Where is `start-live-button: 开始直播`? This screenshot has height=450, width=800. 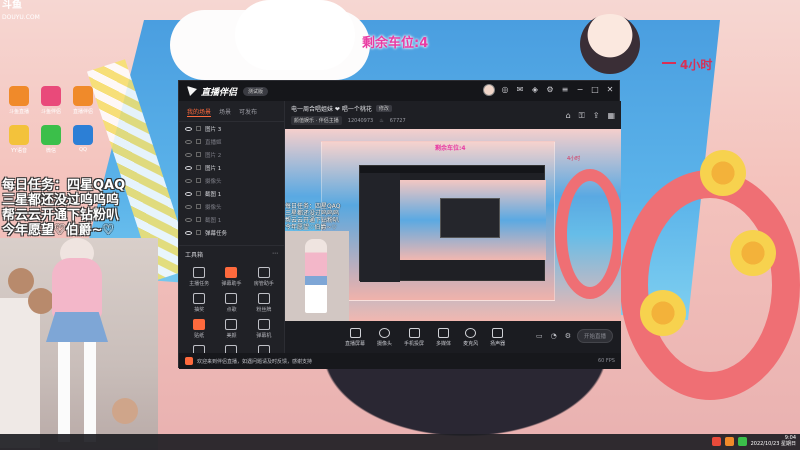 start-live-button: 开始直播 is located at coordinates (595, 336).